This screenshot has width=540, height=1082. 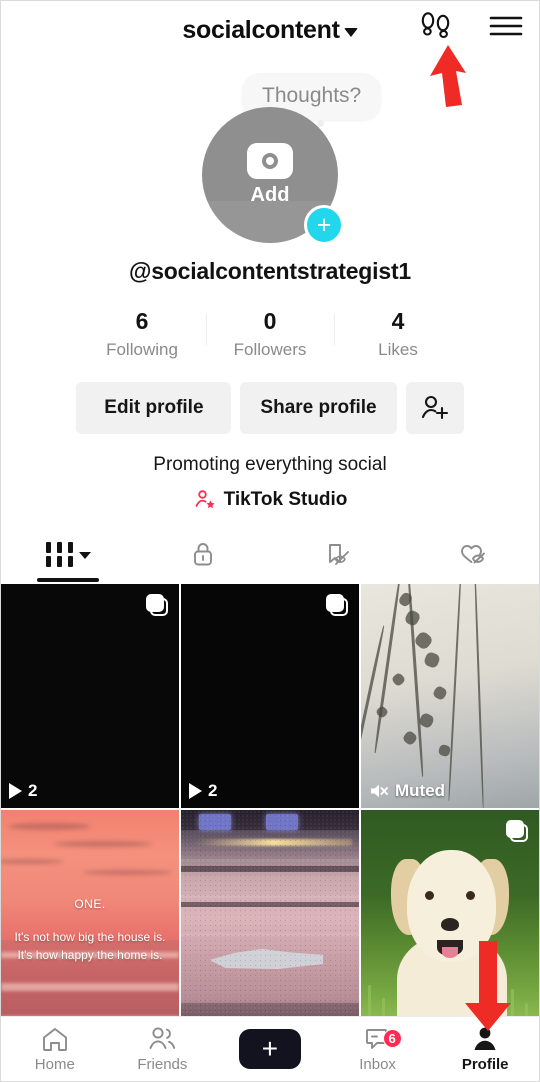 I want to click on account-switcher: socialcontent, so click(x=270, y=30).